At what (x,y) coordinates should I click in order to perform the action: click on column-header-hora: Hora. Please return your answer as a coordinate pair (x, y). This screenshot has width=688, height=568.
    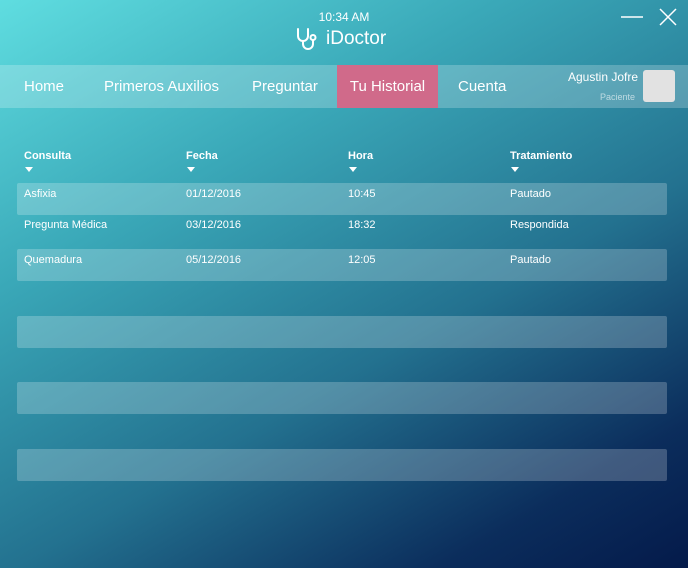
    Looking at the image, I should click on (360, 161).